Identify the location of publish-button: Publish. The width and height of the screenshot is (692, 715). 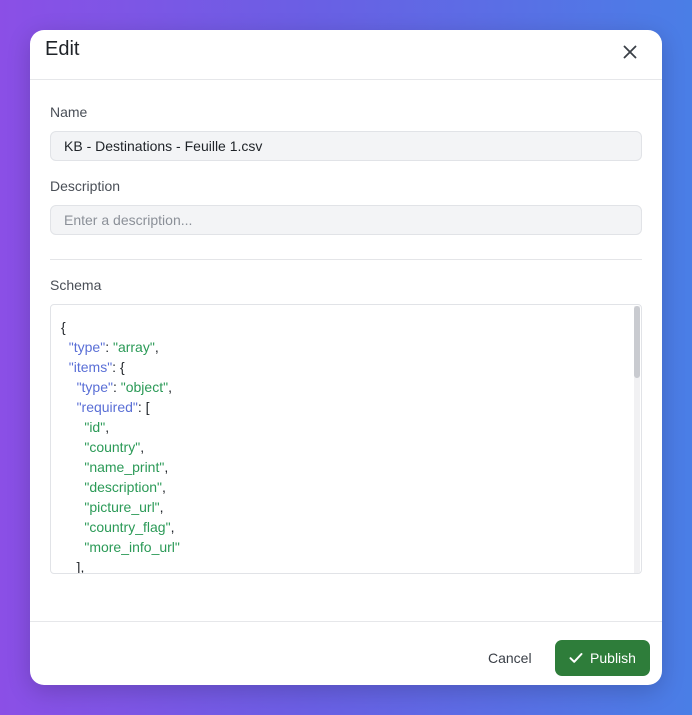
(602, 658).